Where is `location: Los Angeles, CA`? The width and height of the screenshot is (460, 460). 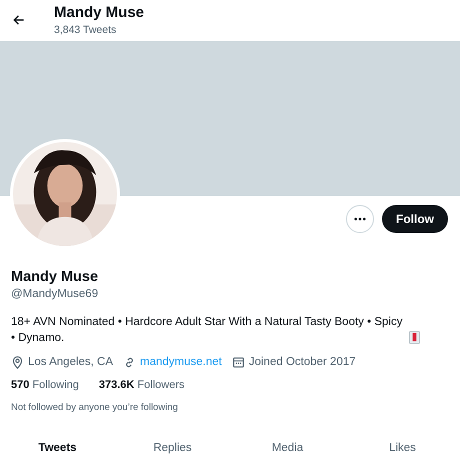 location: Los Angeles, CA is located at coordinates (71, 362).